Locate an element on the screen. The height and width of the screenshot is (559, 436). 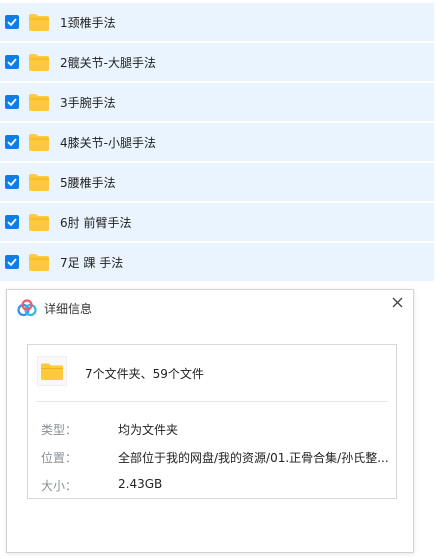
file-name: 1颈椎手法 is located at coordinates (88, 22).